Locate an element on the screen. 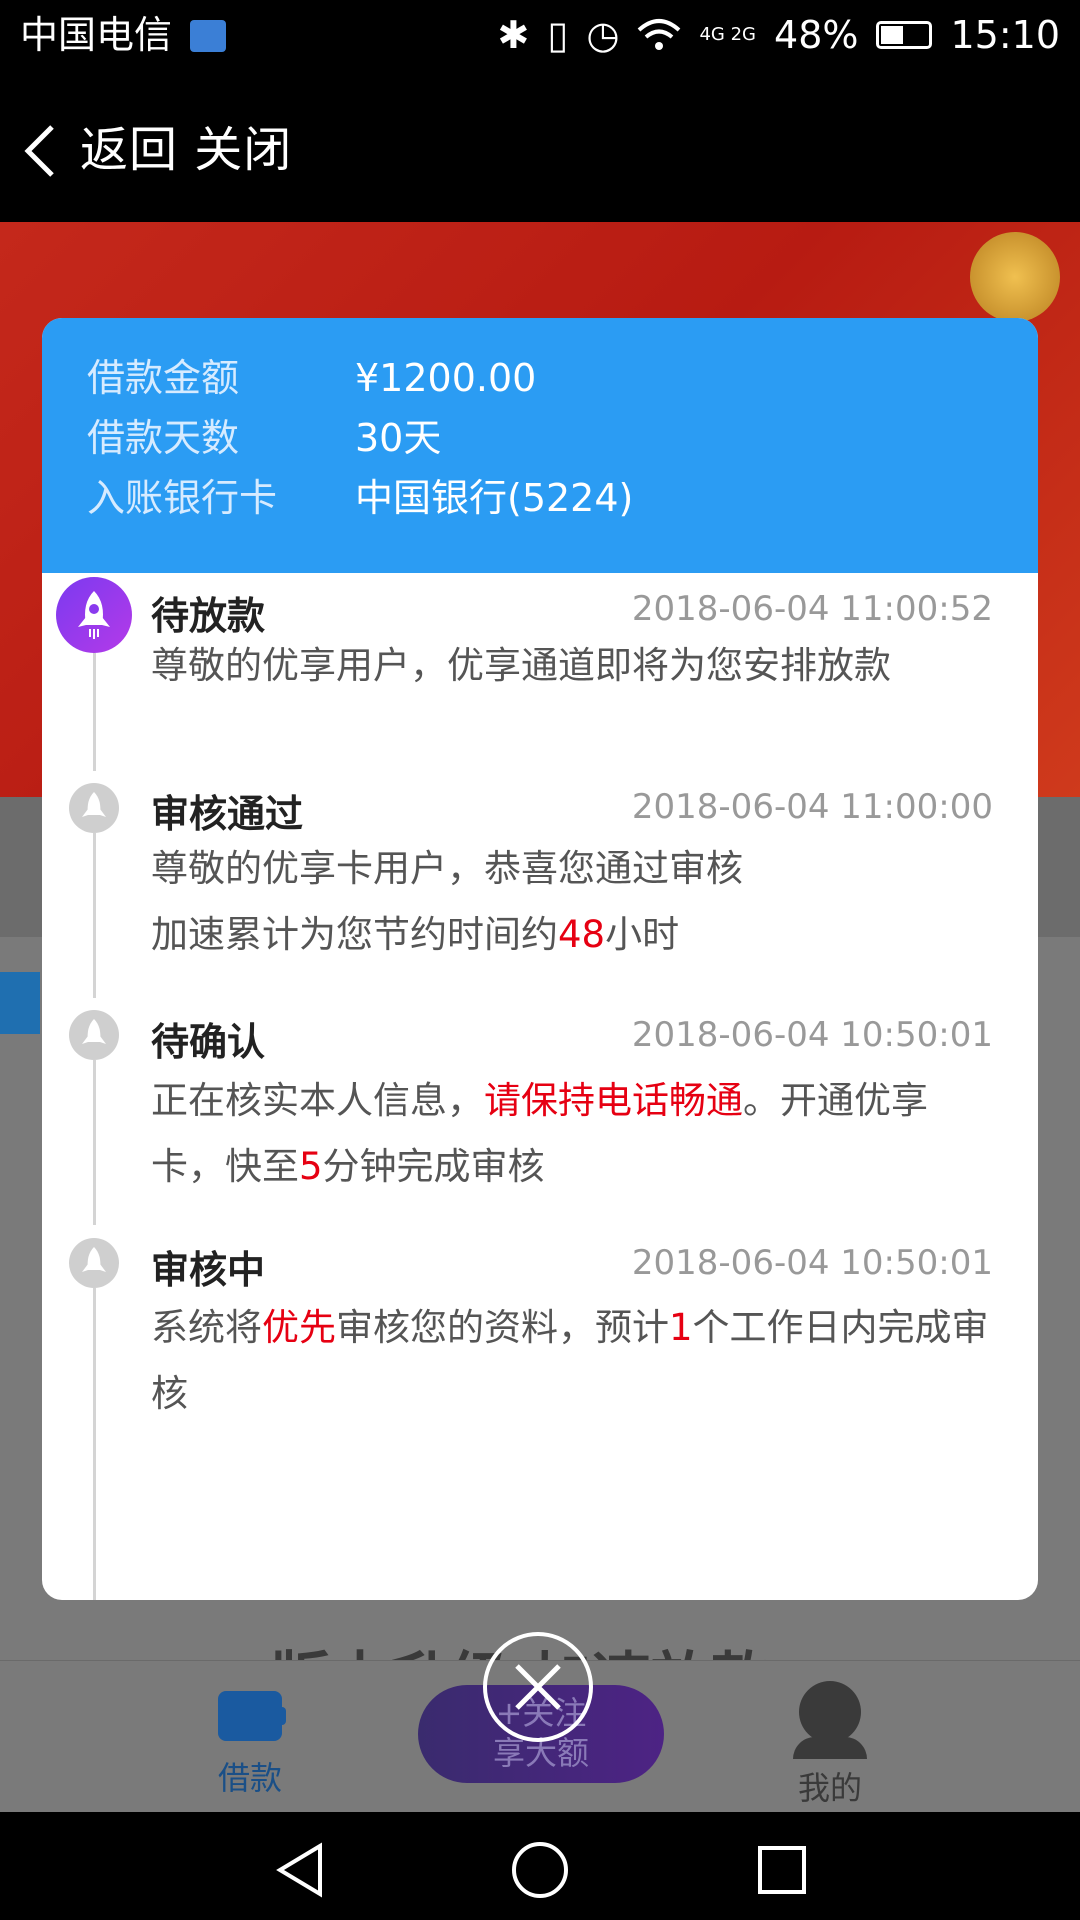 The width and height of the screenshot is (1080, 1920). close-dialog-button is located at coordinates (538, 1687).